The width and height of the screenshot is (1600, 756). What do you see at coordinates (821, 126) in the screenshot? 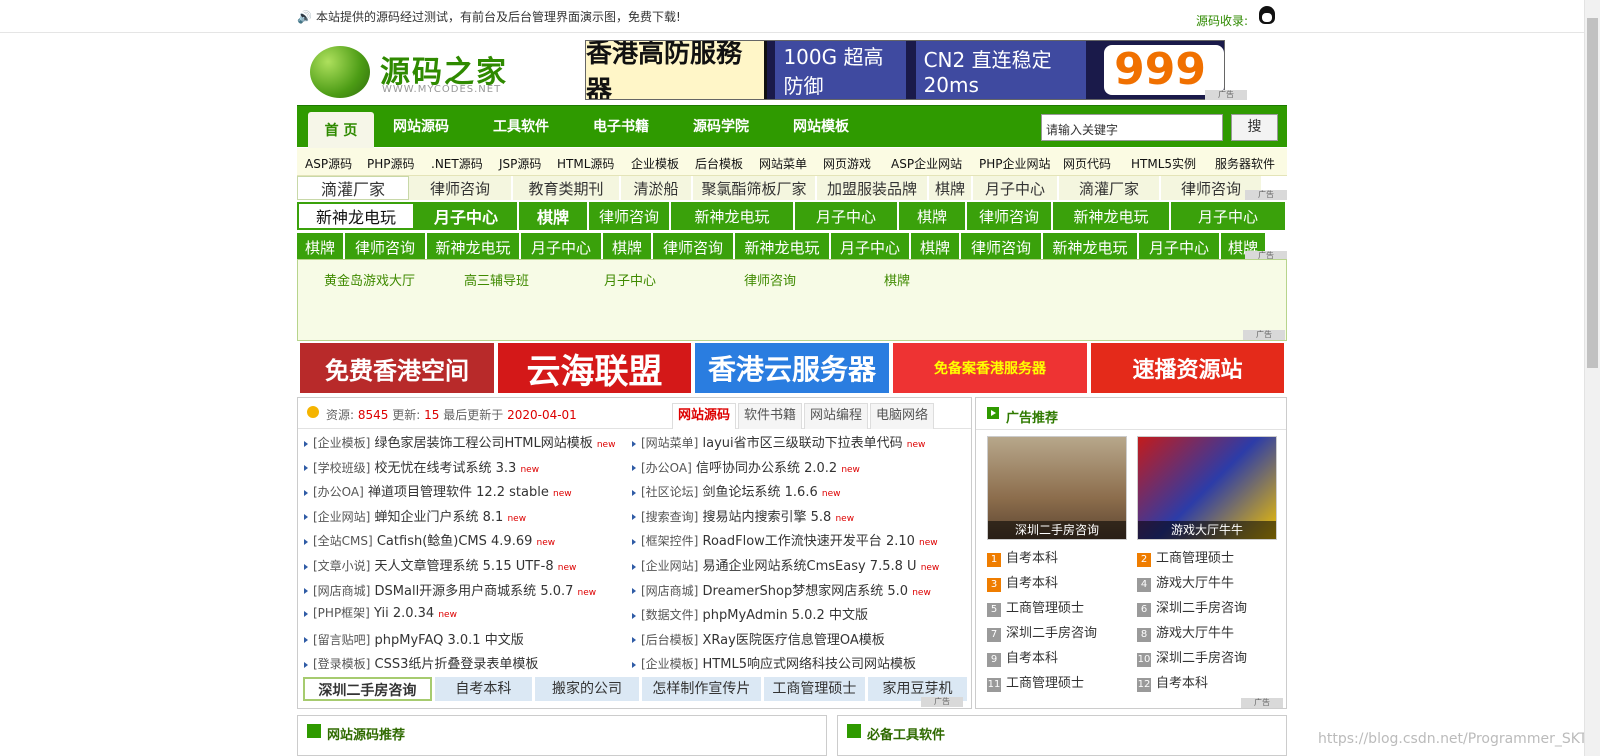
I see `nav-item: 网站模板` at bounding box center [821, 126].